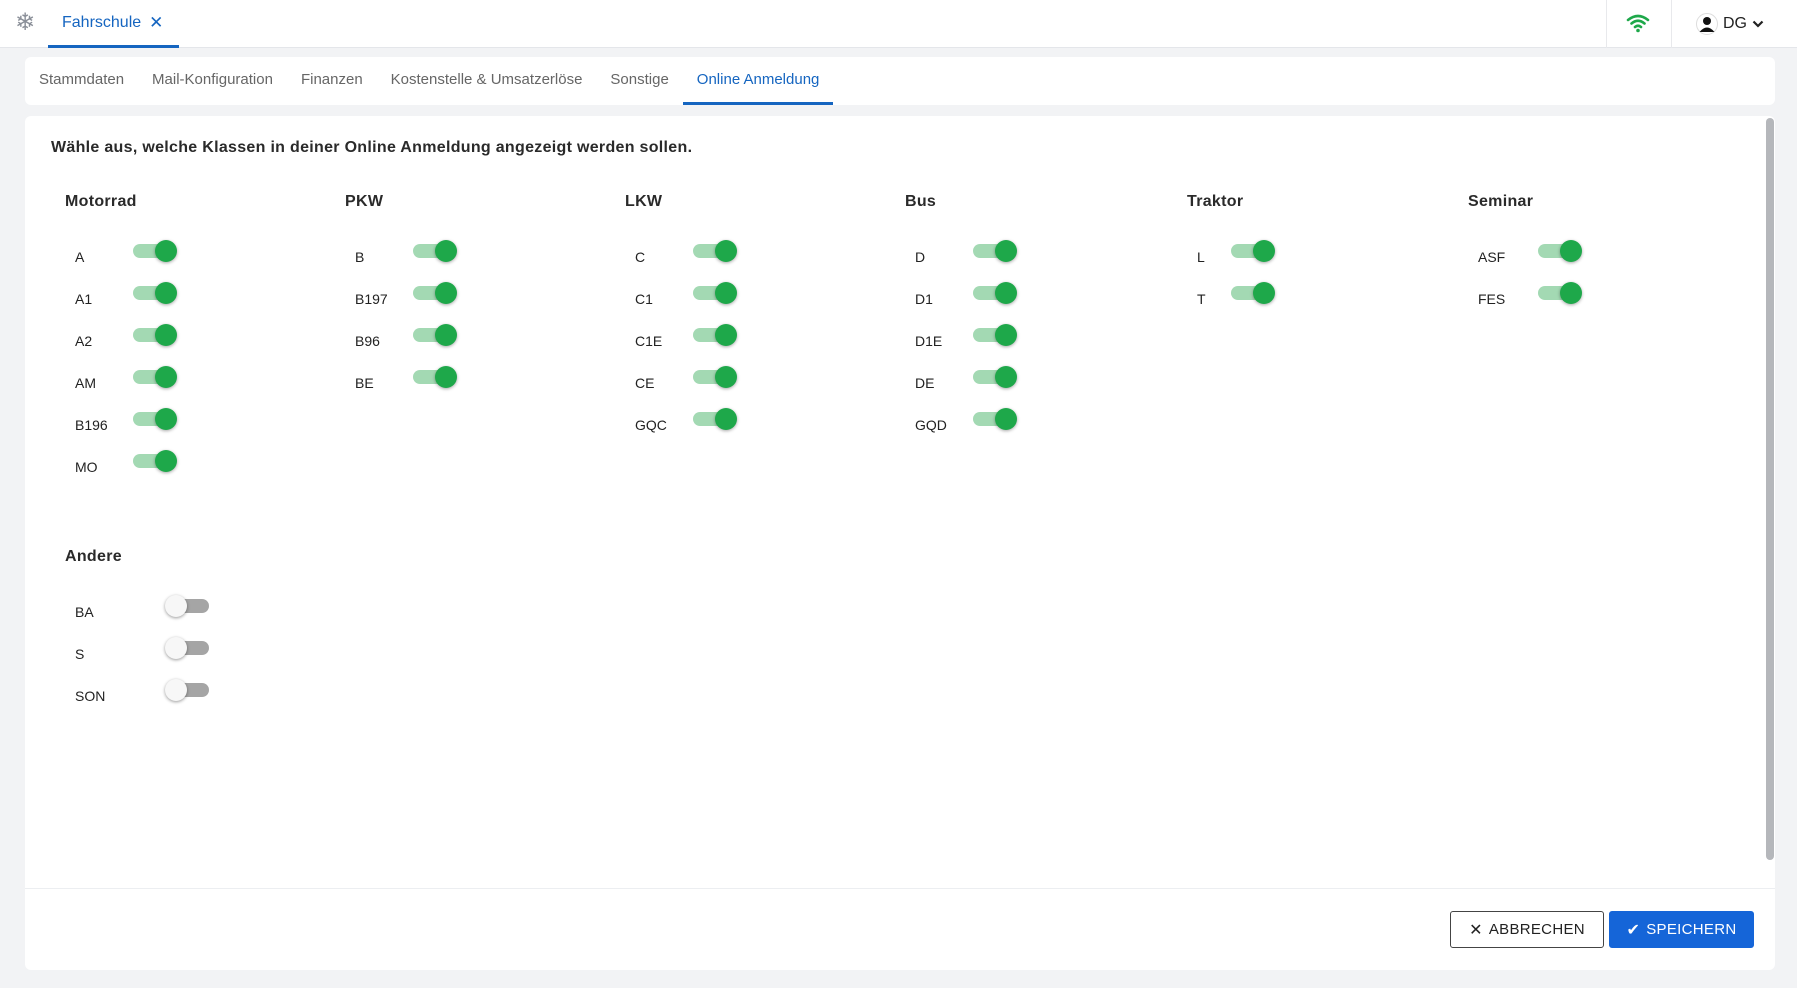 Image resolution: width=1797 pixels, height=988 pixels. I want to click on tab-finanzen: Finanzen, so click(332, 81).